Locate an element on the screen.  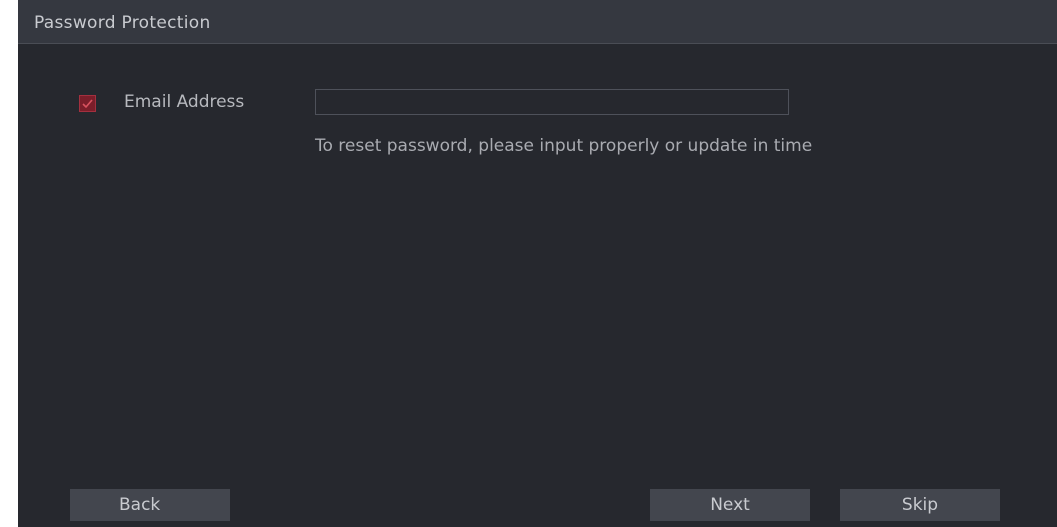
skip-button: Skip is located at coordinates (920, 505).